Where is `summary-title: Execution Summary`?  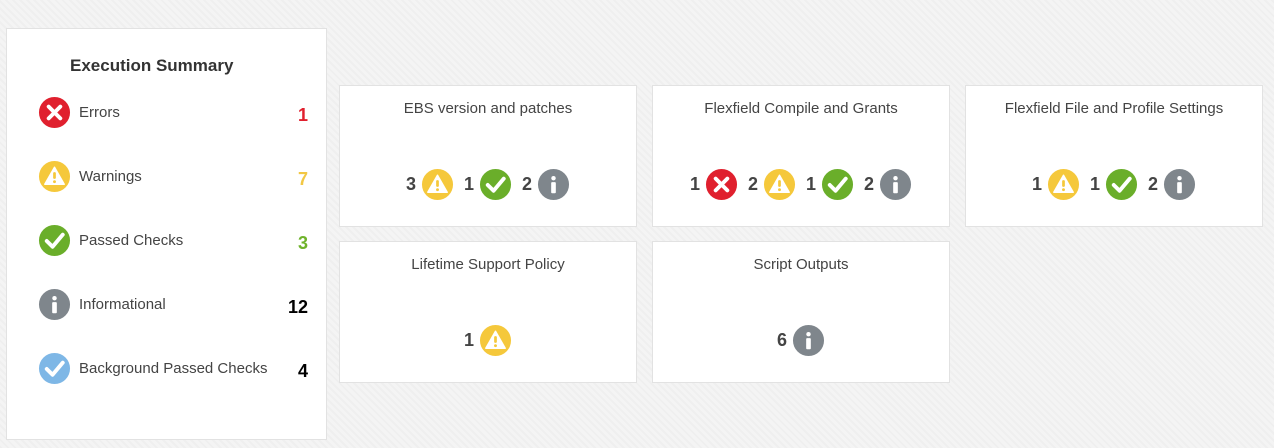 summary-title: Execution Summary is located at coordinates (152, 65).